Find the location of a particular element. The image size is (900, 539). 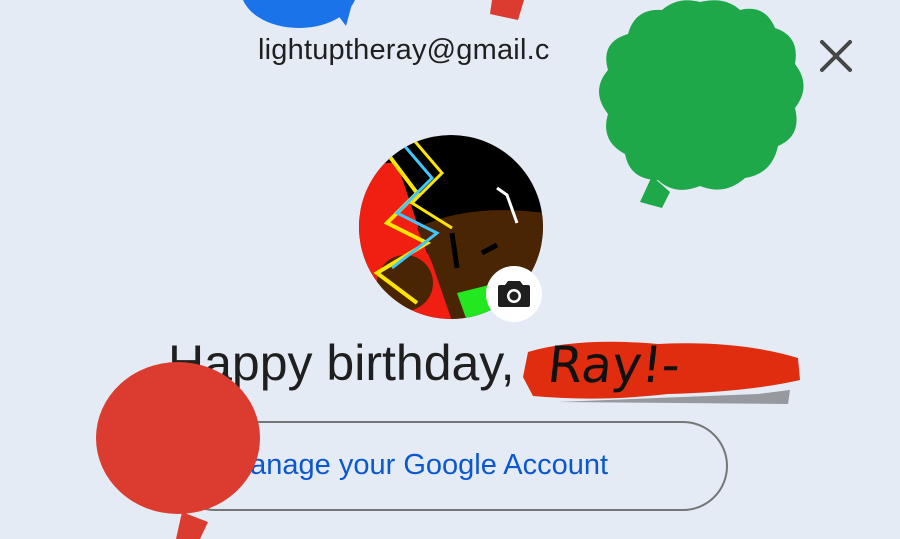

close-icon is located at coordinates (836, 56).